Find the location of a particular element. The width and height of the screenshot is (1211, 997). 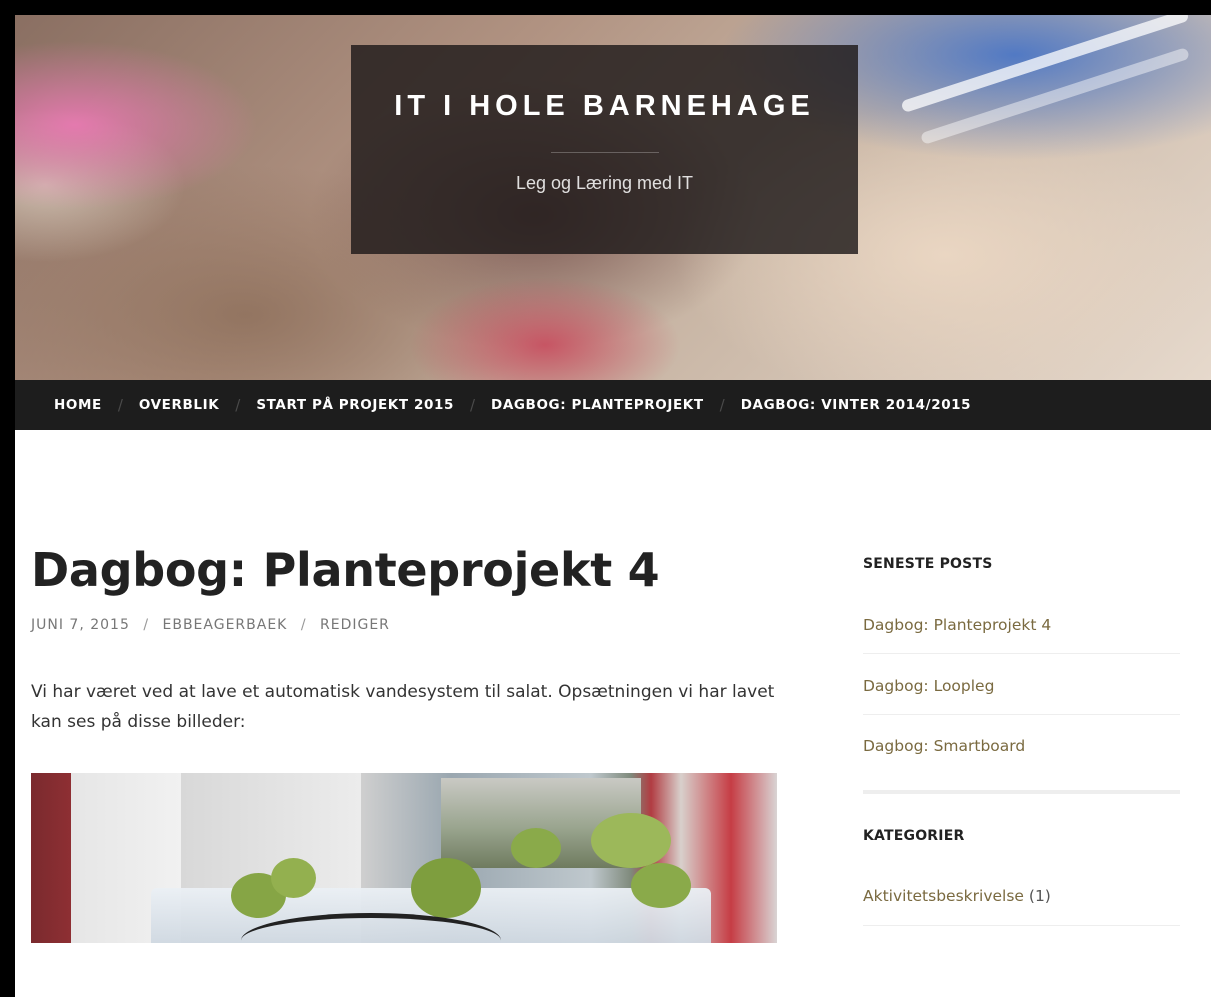

post-date: JUNI 7, 2015 is located at coordinates (80, 625).